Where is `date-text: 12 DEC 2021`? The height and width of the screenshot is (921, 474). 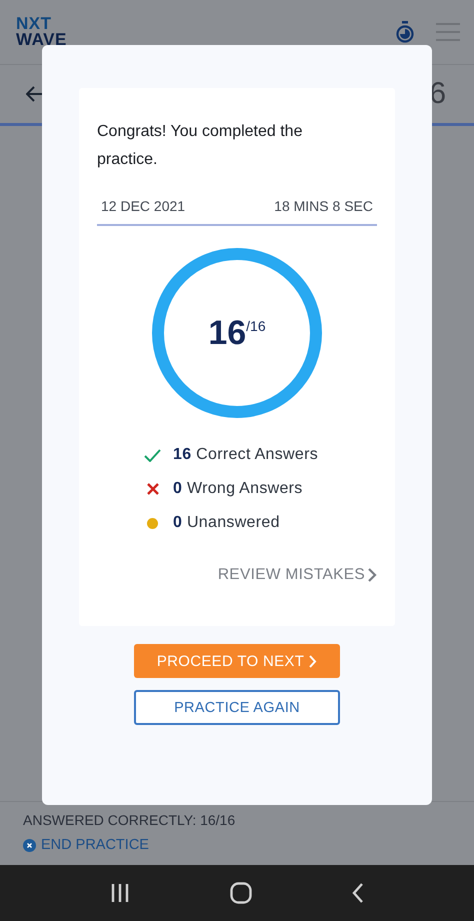 date-text: 12 DEC 2021 is located at coordinates (143, 206).